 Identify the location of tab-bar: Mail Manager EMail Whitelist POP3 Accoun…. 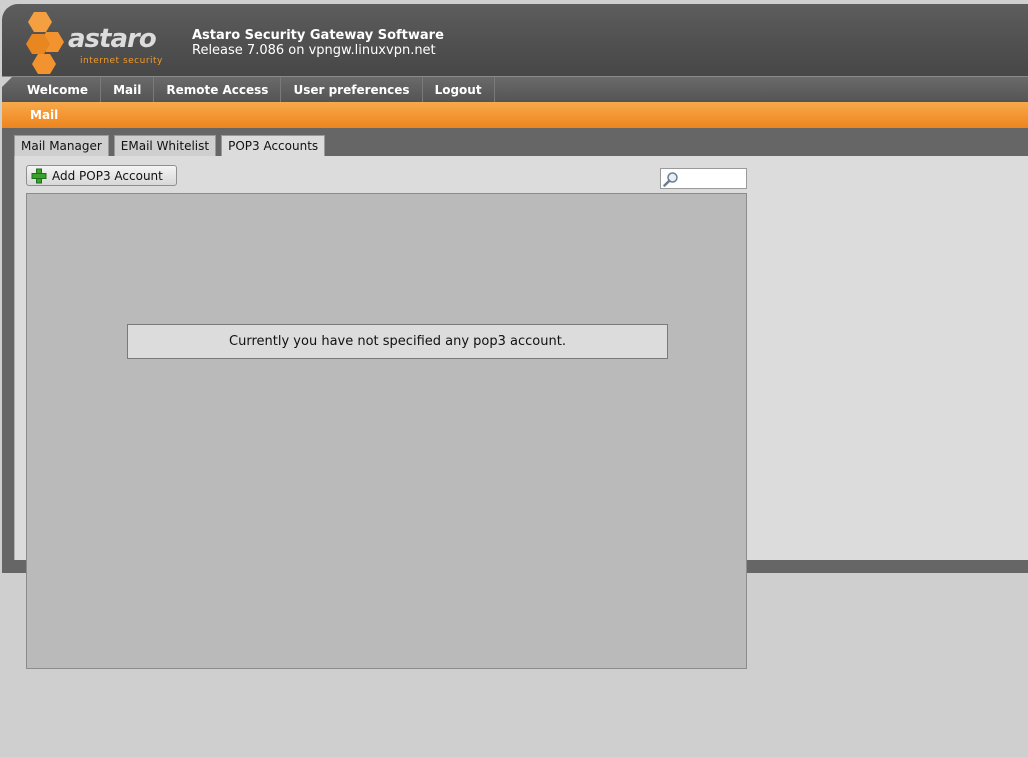
(172, 146).